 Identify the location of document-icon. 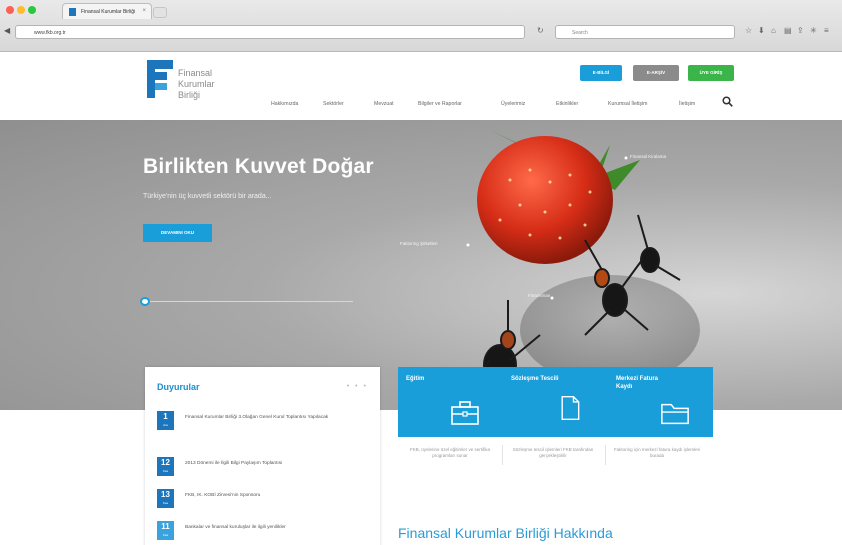
(570, 408).